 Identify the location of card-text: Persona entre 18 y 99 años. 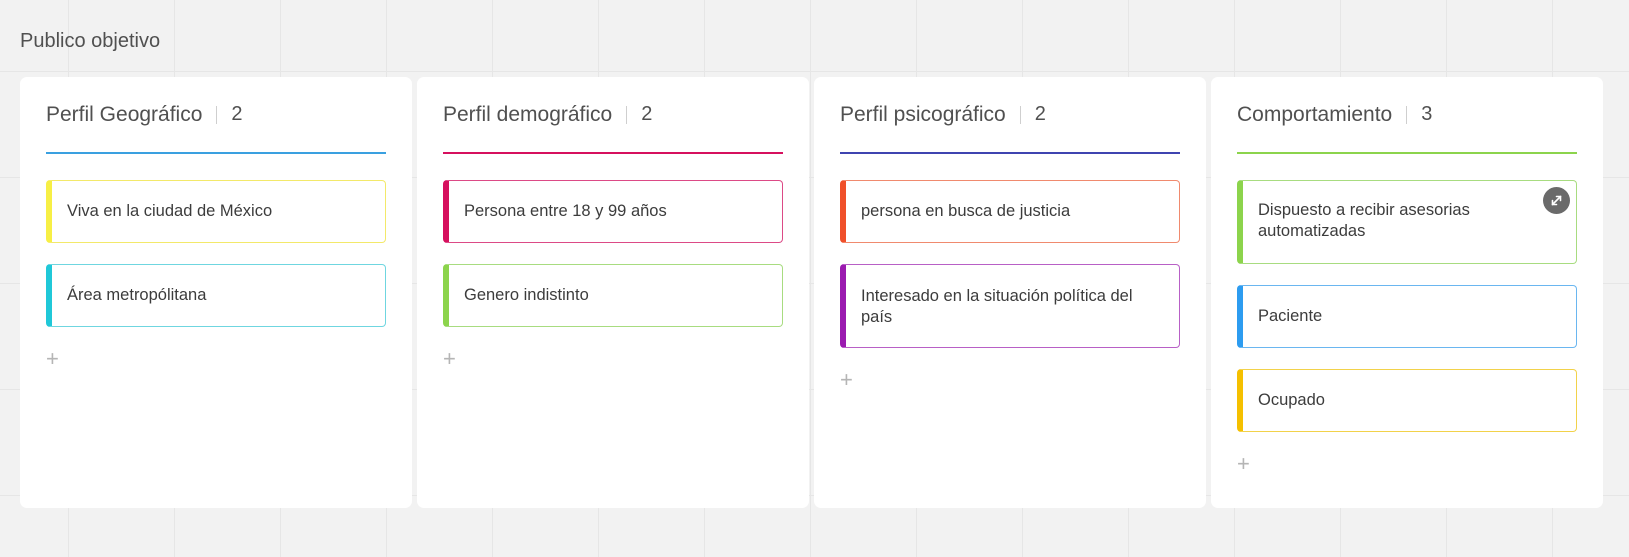
(565, 211).